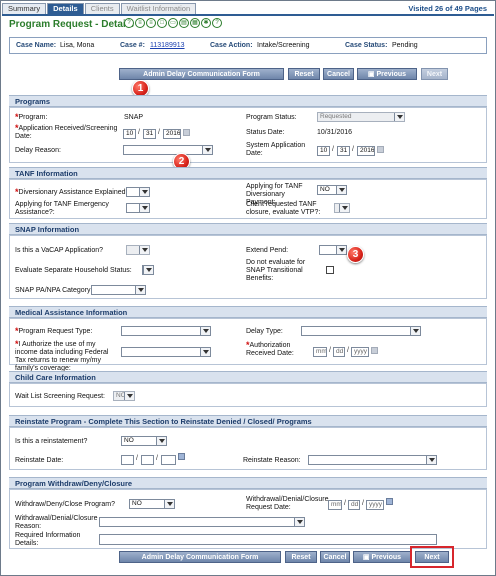  What do you see at coordinates (267, 250) in the screenshot?
I see `extend-pend-label: Extend Pend:` at bounding box center [267, 250].